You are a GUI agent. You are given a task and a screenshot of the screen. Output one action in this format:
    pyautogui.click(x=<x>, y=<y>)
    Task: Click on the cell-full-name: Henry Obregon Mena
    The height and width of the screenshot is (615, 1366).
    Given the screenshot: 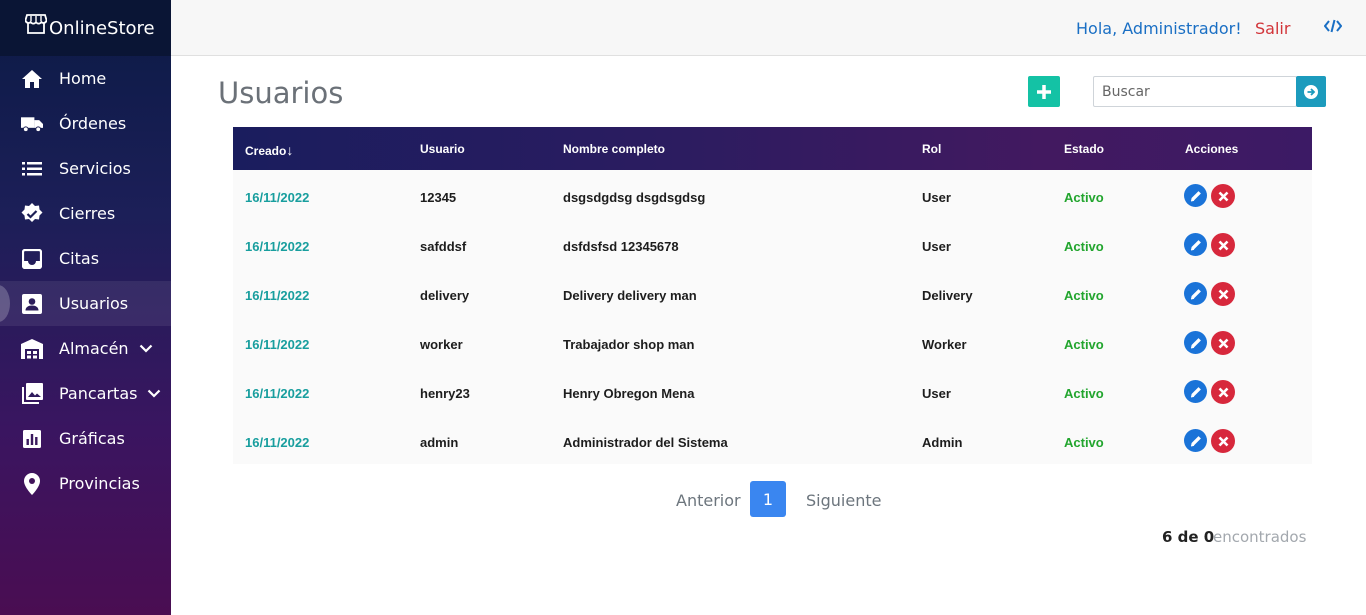 What is the action you would take?
    pyautogui.click(x=629, y=393)
    